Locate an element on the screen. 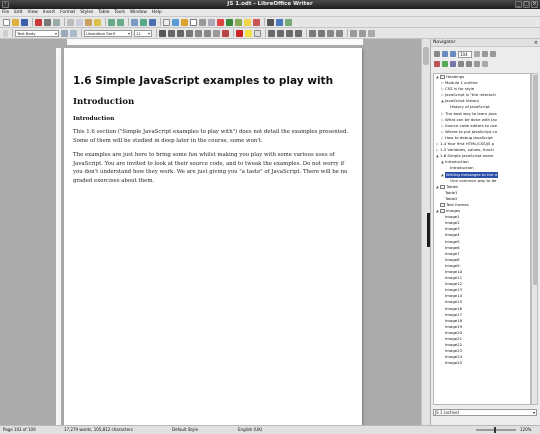 The height and width of the screenshot is (434, 540). insert-page-break-icon is located at coordinates (202, 22).